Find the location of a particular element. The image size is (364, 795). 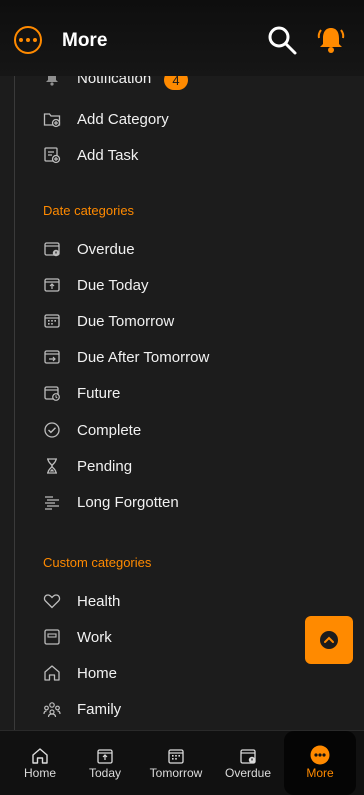

menu-item-label: Add Category is located at coordinates (123, 119).